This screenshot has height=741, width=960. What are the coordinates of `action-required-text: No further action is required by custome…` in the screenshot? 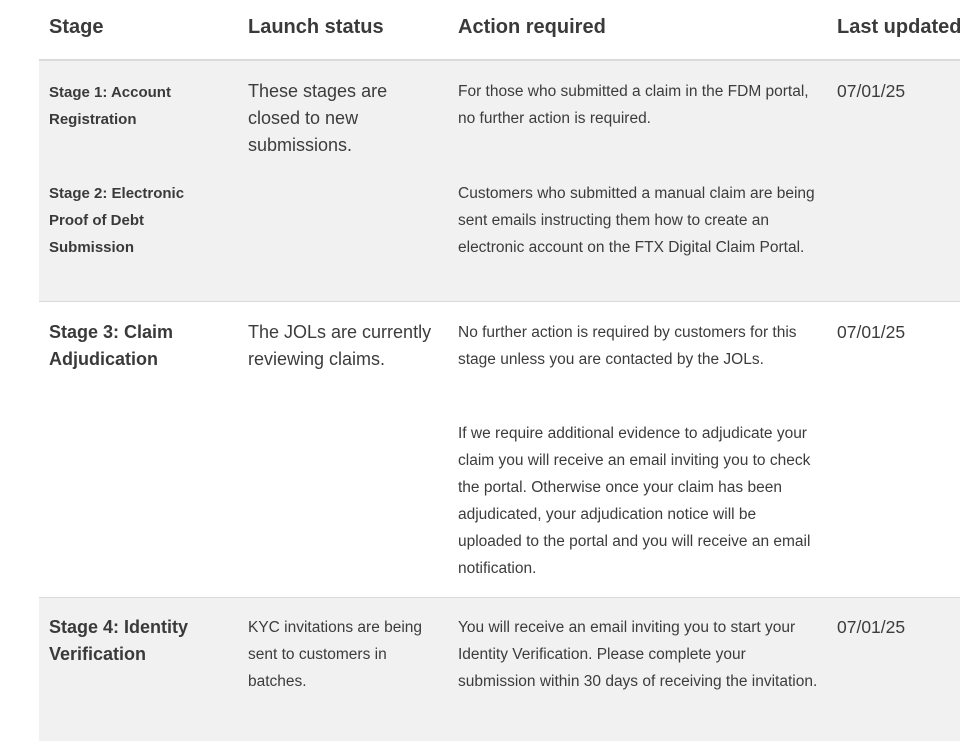 It's located at (627, 346).